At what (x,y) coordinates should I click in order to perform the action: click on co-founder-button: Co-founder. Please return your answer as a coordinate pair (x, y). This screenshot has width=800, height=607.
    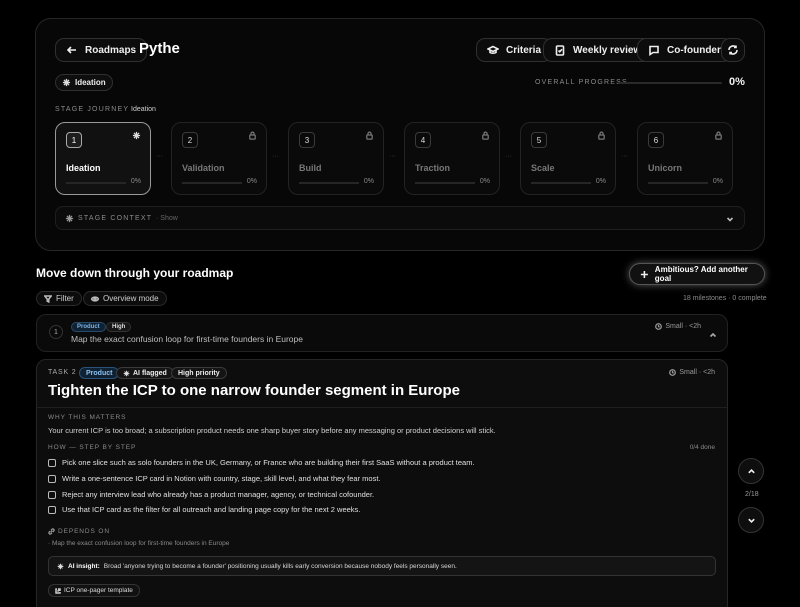
    Looking at the image, I should click on (684, 50).